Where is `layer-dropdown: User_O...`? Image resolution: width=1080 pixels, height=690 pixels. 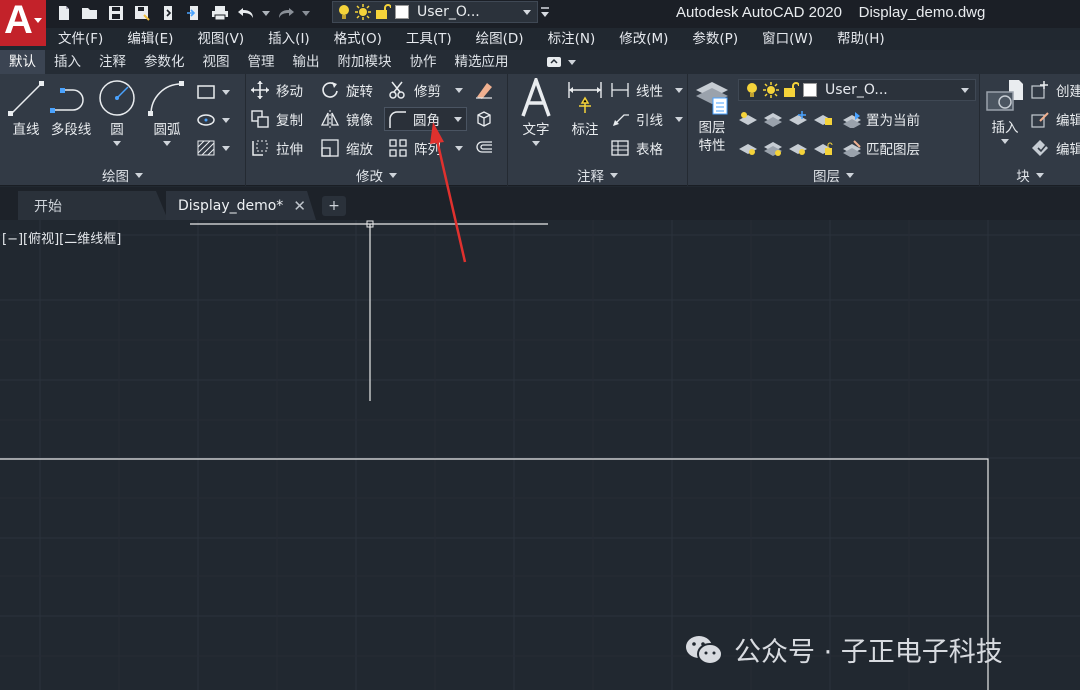 layer-dropdown: User_O... is located at coordinates (857, 90).